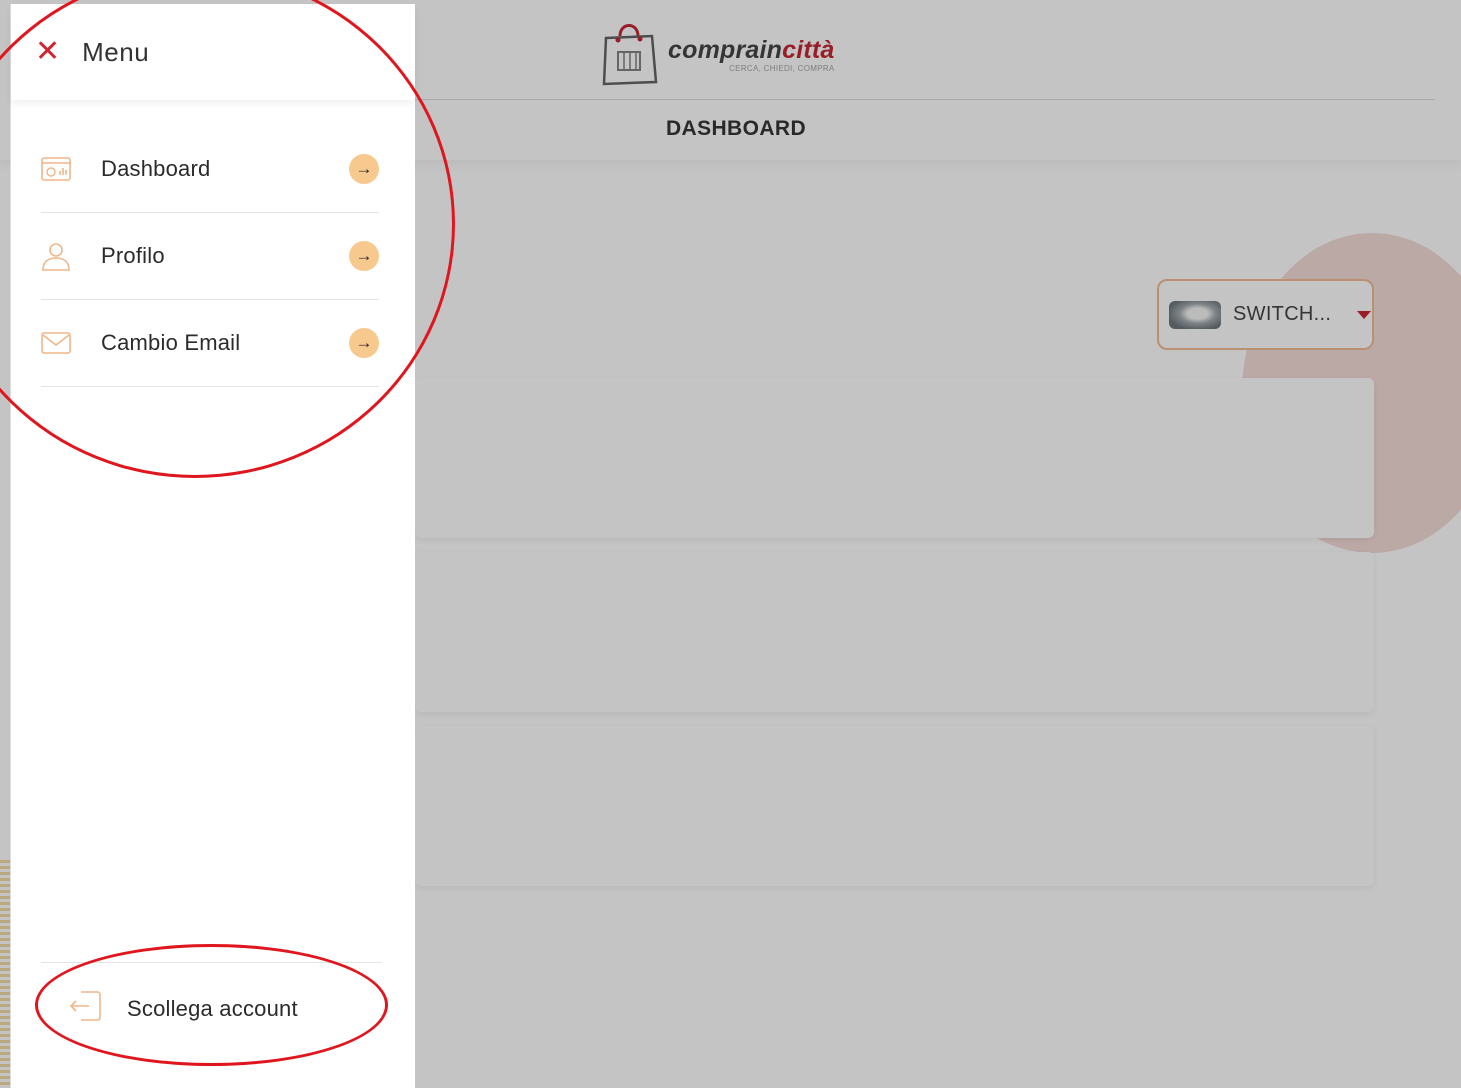 Image resolution: width=1461 pixels, height=1088 pixels. I want to click on logout-icon, so click(85, 1008).